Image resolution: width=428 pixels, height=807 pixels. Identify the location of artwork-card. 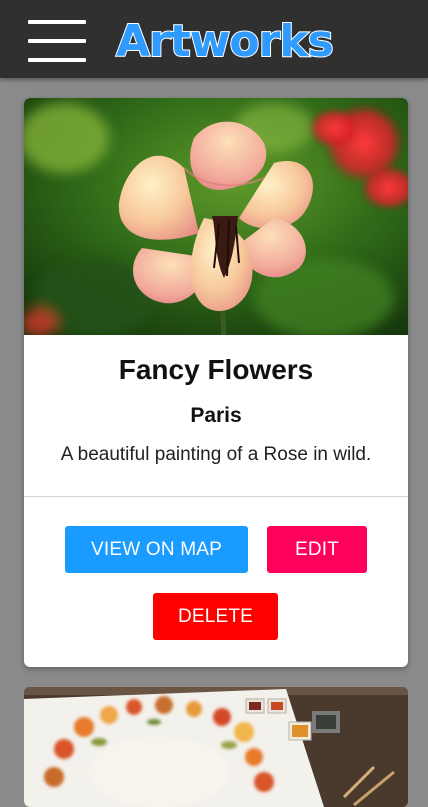
(216, 747).